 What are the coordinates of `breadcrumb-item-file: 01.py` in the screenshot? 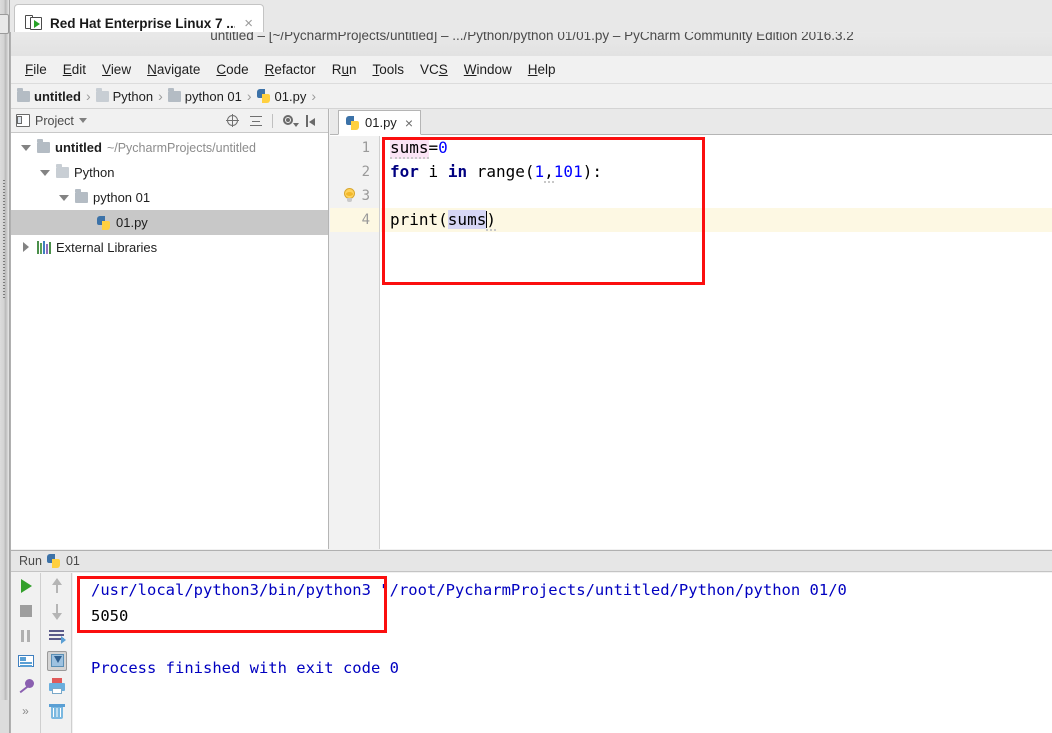 It's located at (281, 96).